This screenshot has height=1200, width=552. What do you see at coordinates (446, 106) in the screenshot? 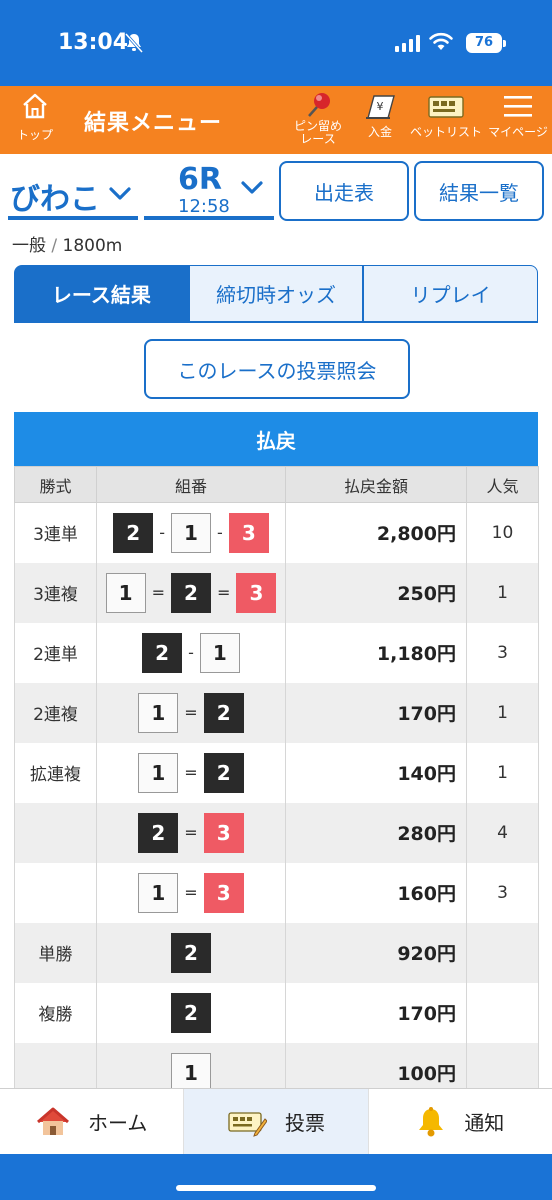
I see `betlist-icon` at bounding box center [446, 106].